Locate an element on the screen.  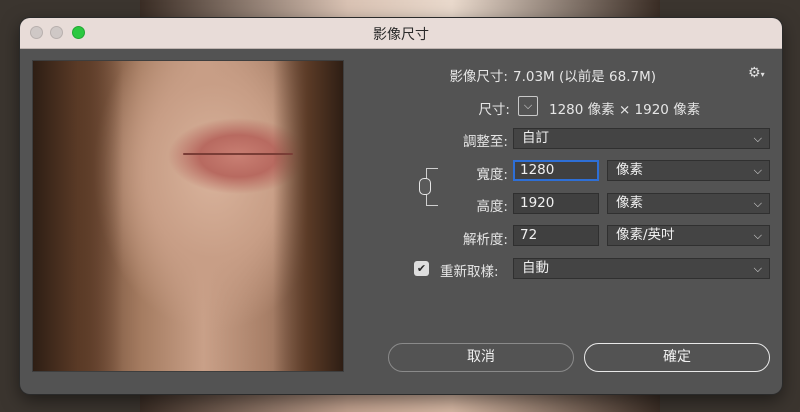
resolution-input: 72 is located at coordinates (556, 235).